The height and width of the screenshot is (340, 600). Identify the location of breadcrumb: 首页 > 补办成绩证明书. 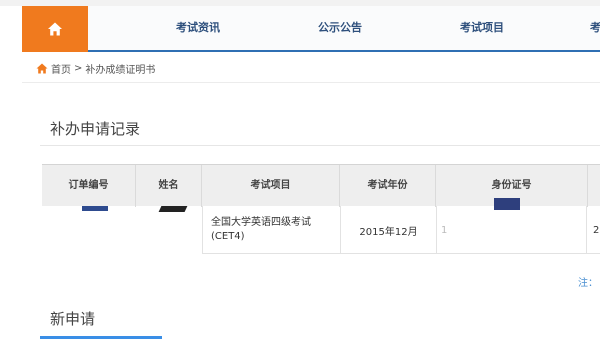
(95, 68).